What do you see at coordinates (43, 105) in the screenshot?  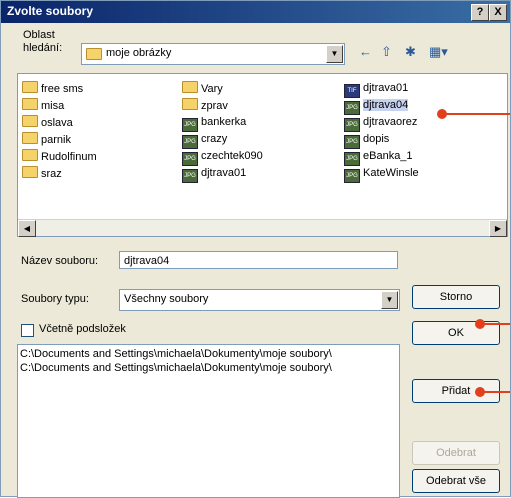 I see `list-item: misa` at bounding box center [43, 105].